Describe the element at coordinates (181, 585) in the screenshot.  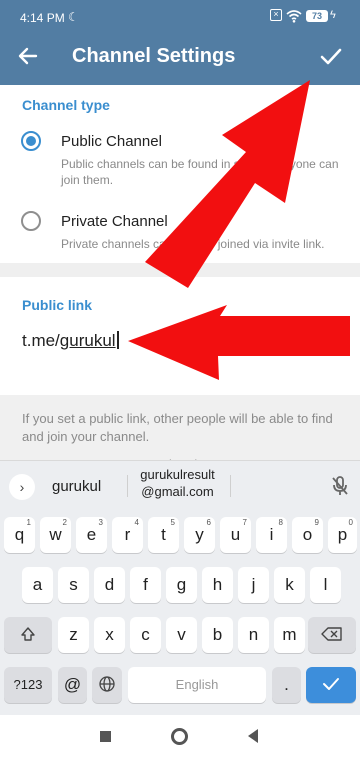
I see `key-g: g` at that location.